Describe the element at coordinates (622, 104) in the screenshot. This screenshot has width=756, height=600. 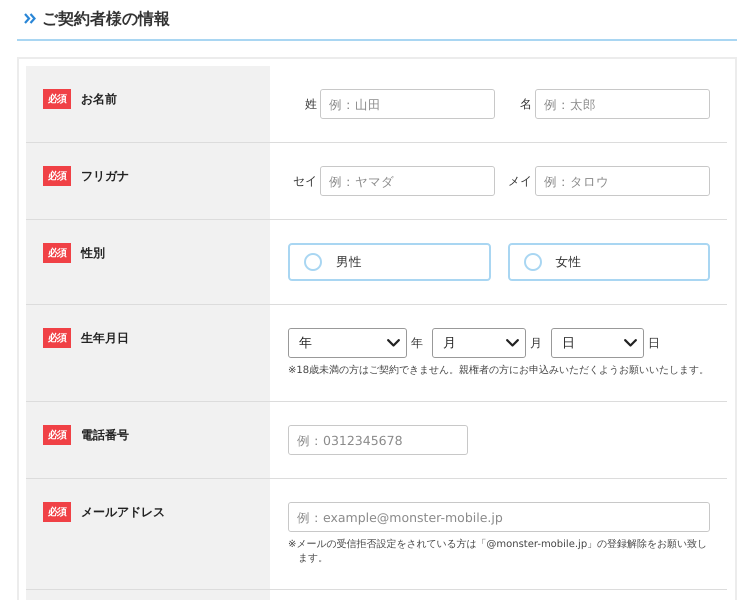
I see `text-input: 例：太郎` at that location.